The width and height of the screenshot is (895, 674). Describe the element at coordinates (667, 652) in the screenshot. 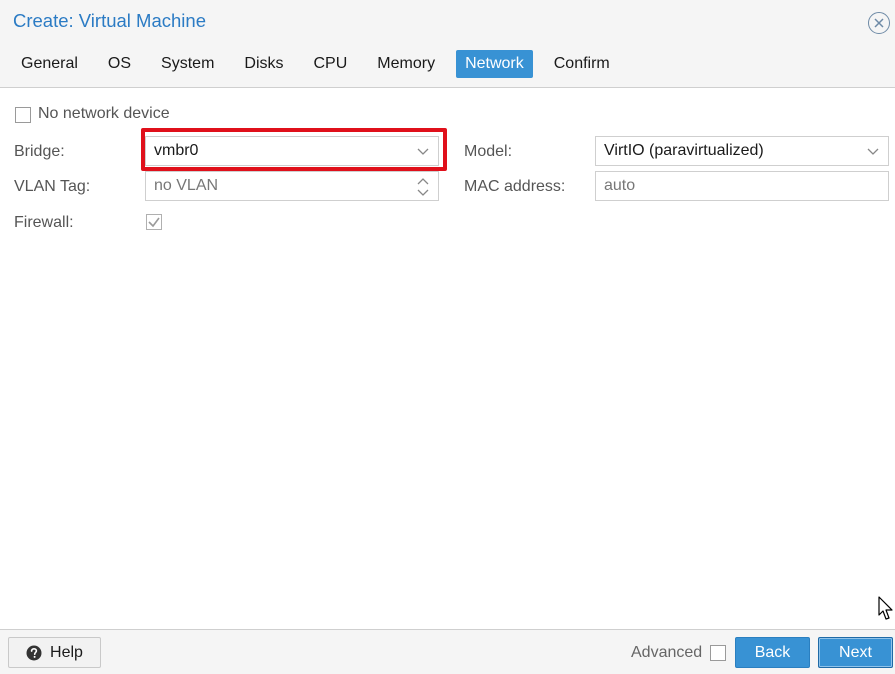

I see `advanced-label: Advanced` at that location.